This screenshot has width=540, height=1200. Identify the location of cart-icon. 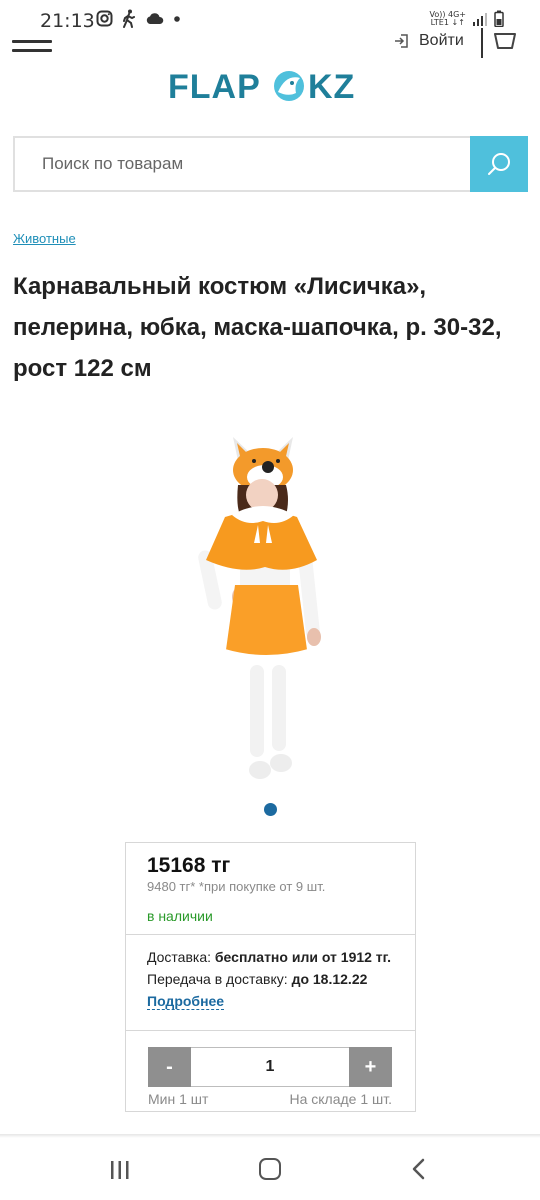
(505, 41).